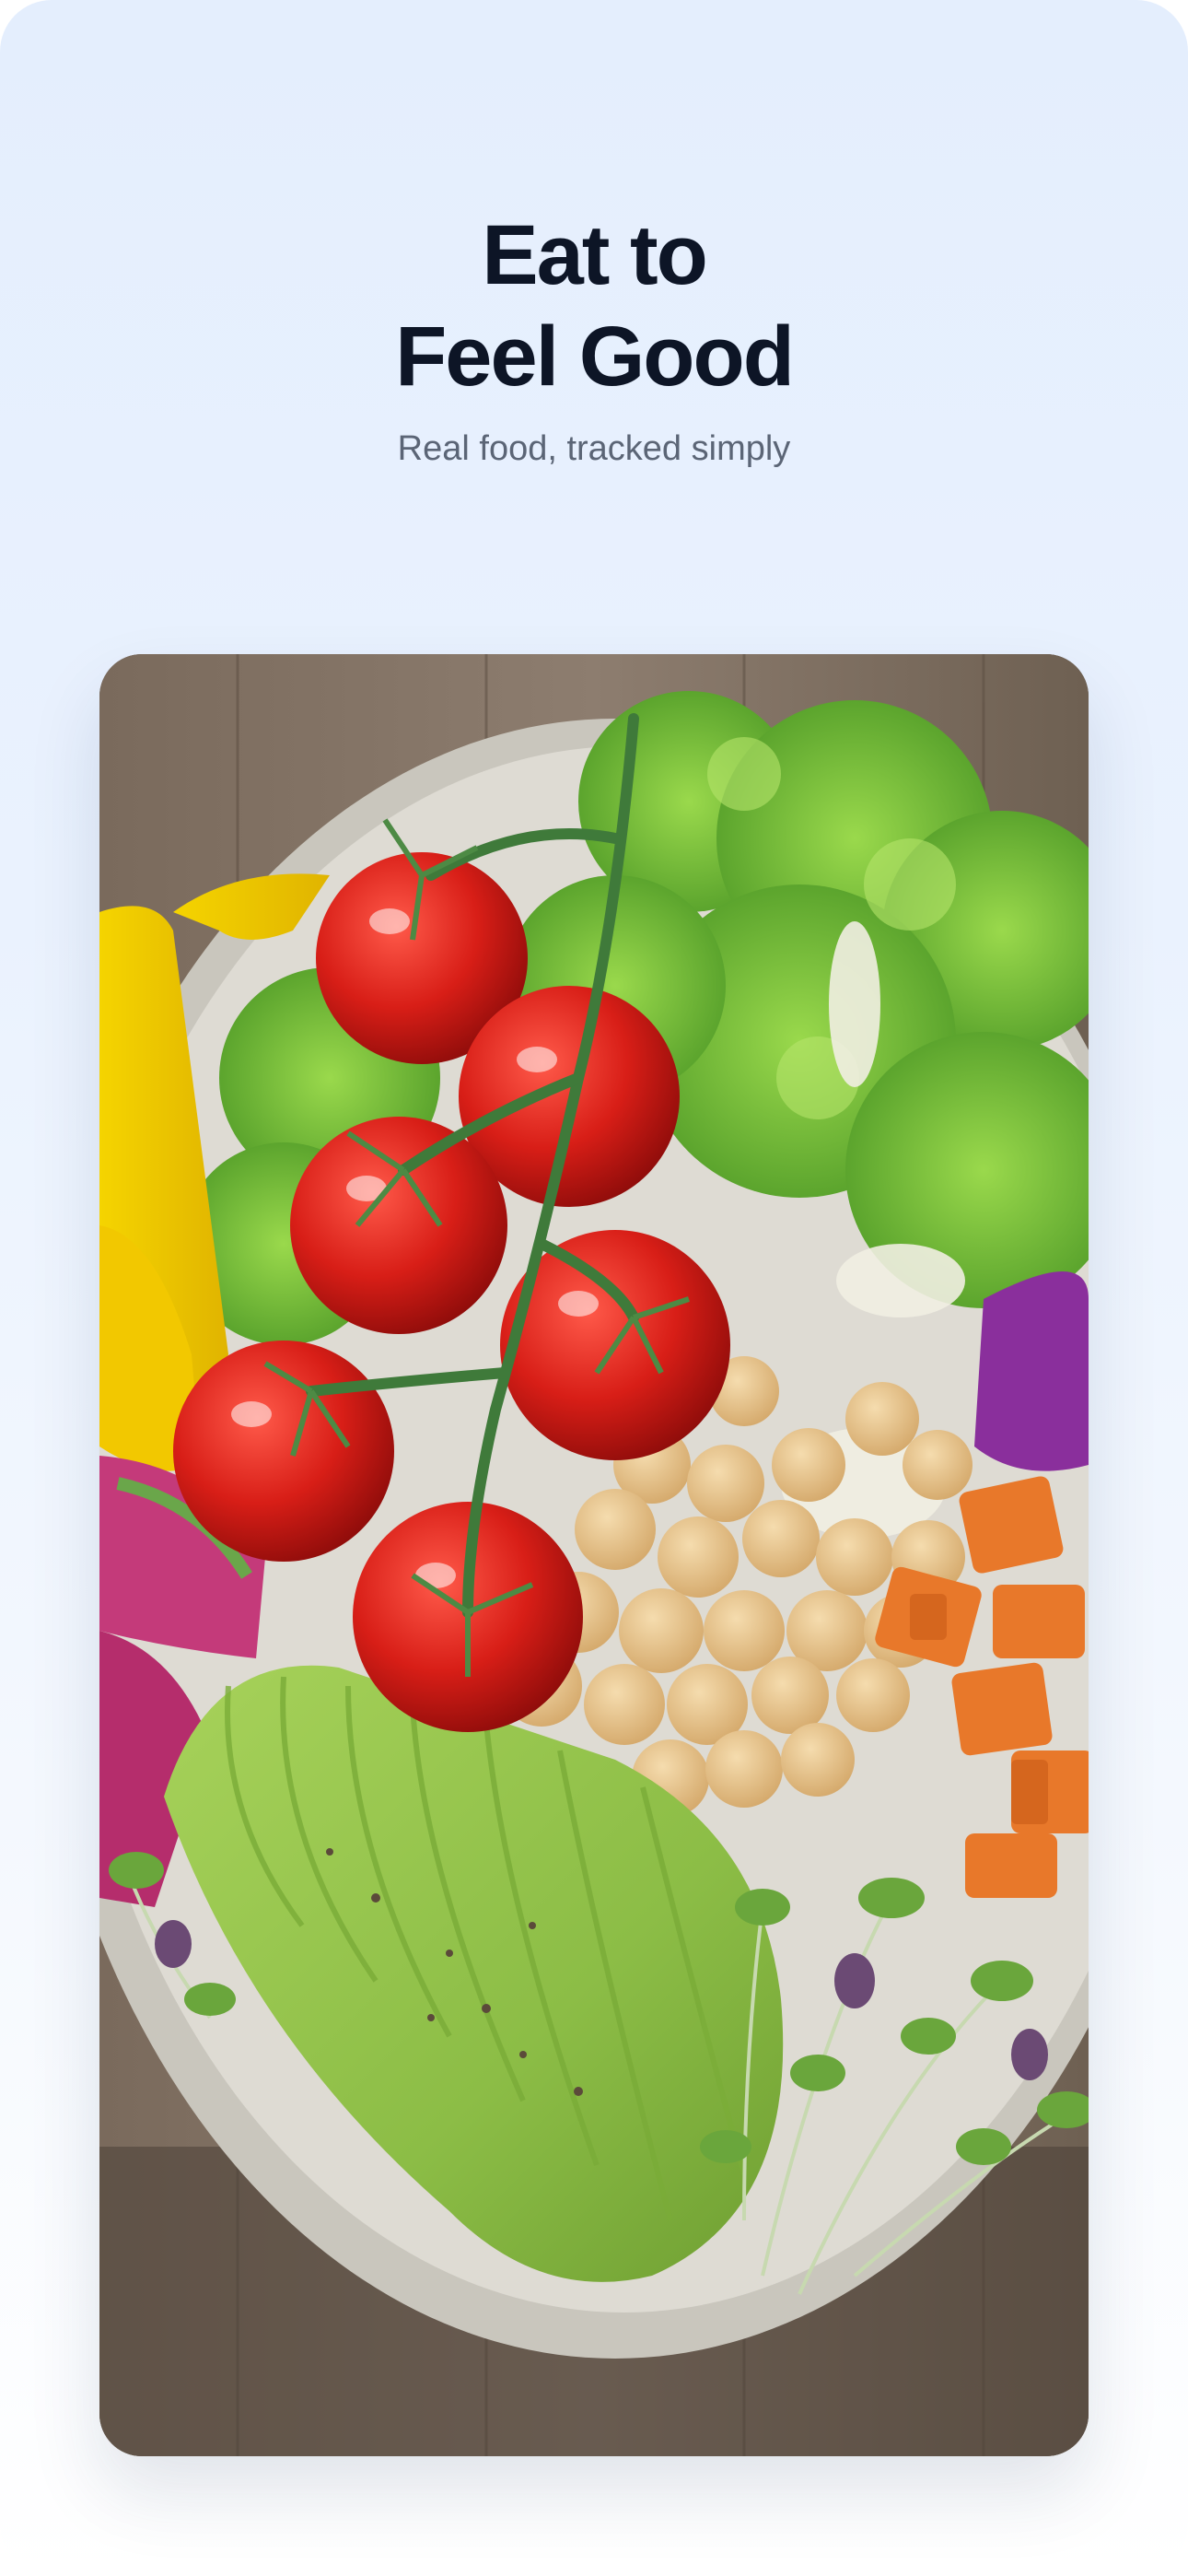 The width and height of the screenshot is (1188, 2576). I want to click on hero-subtitle: Real food, tracked simply, so click(594, 448).